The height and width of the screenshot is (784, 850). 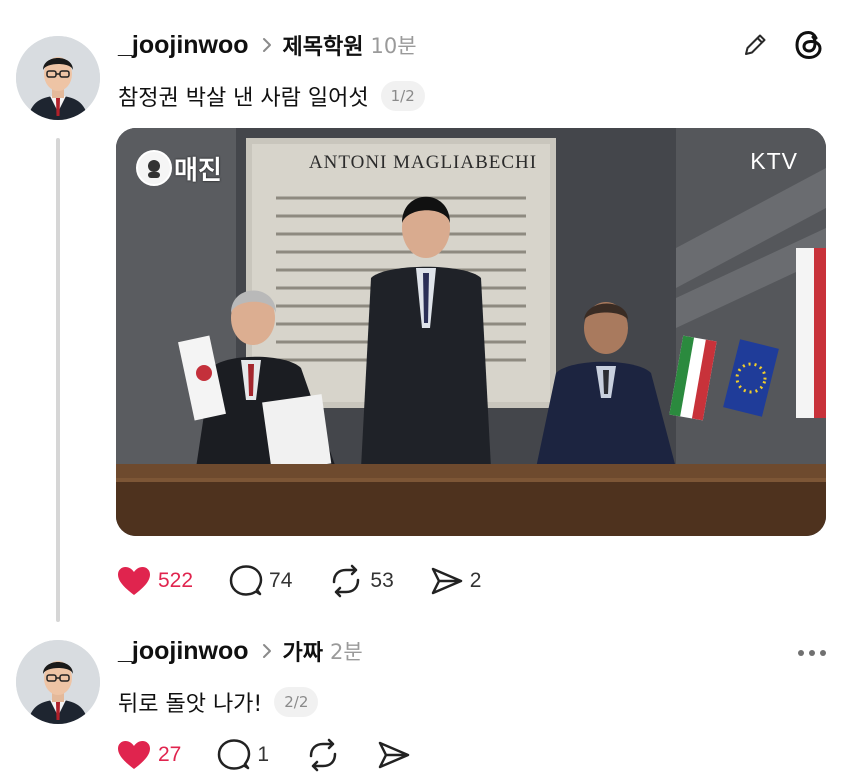 I want to click on broadcaster-watermark: KTV, so click(x=774, y=161).